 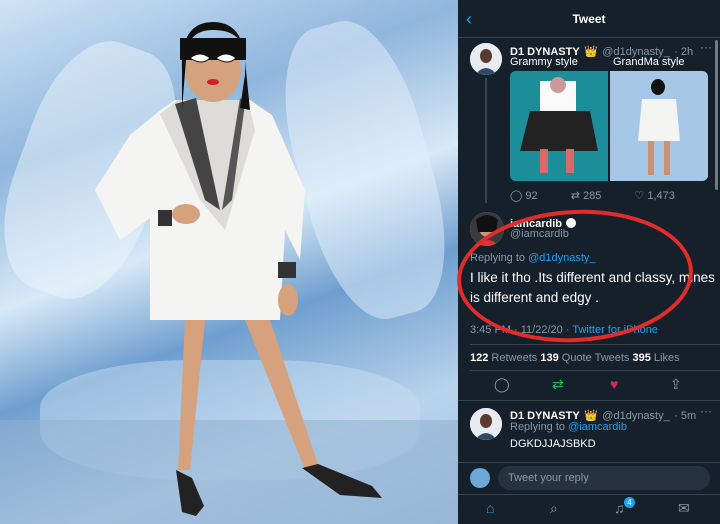 What do you see at coordinates (559, 126) in the screenshot?
I see `media-image-left` at bounding box center [559, 126].